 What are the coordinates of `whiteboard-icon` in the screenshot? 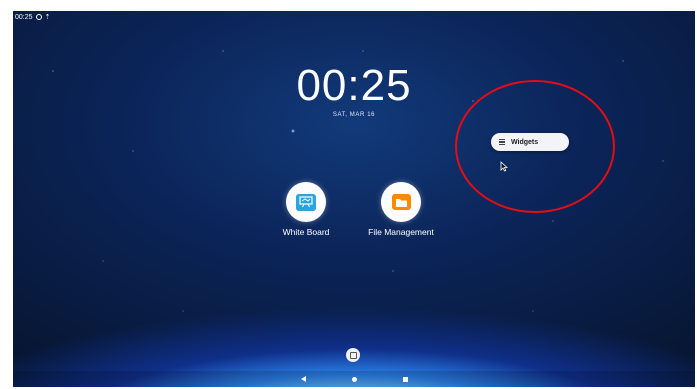 It's located at (306, 202).